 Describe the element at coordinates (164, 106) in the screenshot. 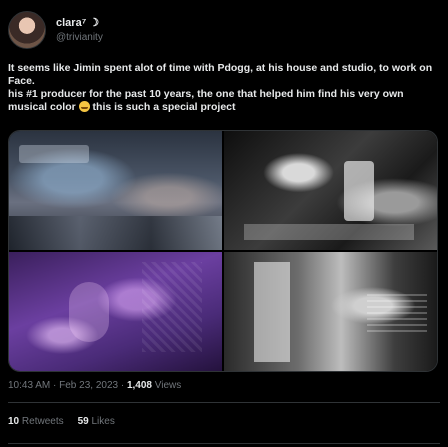

I see `tweet-text-line-2-end: this is such a special project` at that location.